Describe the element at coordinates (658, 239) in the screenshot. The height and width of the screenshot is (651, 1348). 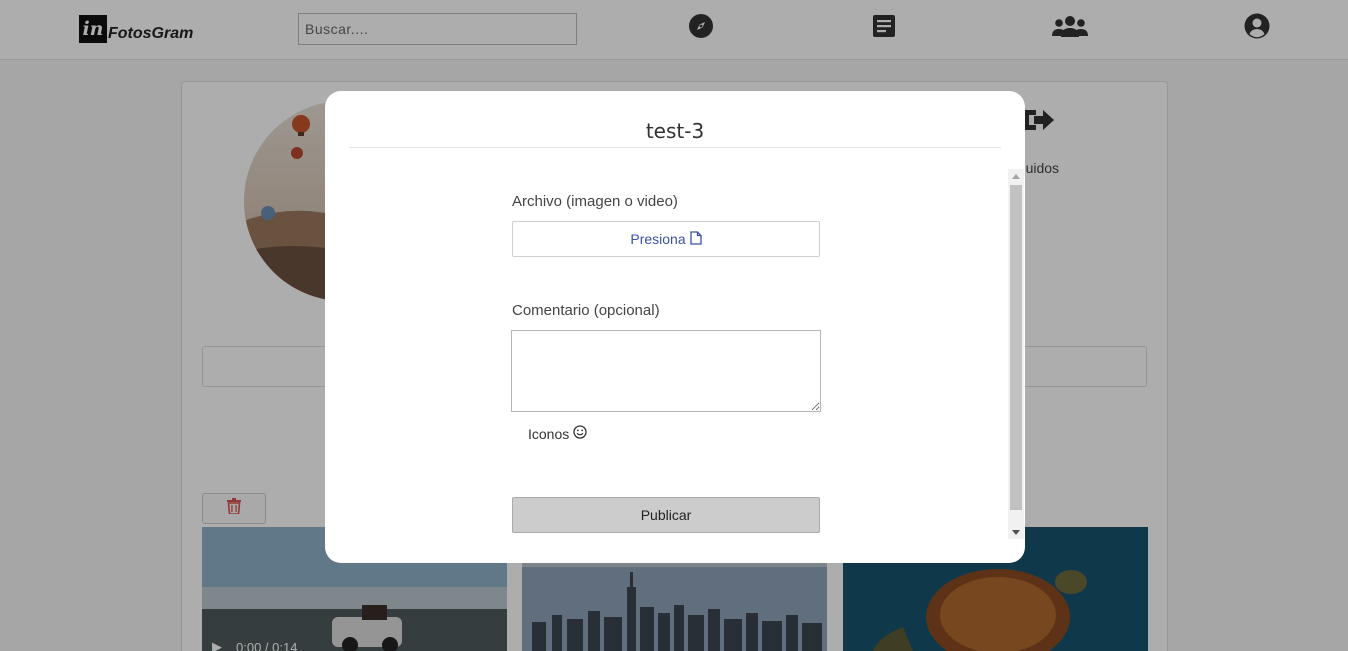
I see `file-select-label: Presiona` at that location.